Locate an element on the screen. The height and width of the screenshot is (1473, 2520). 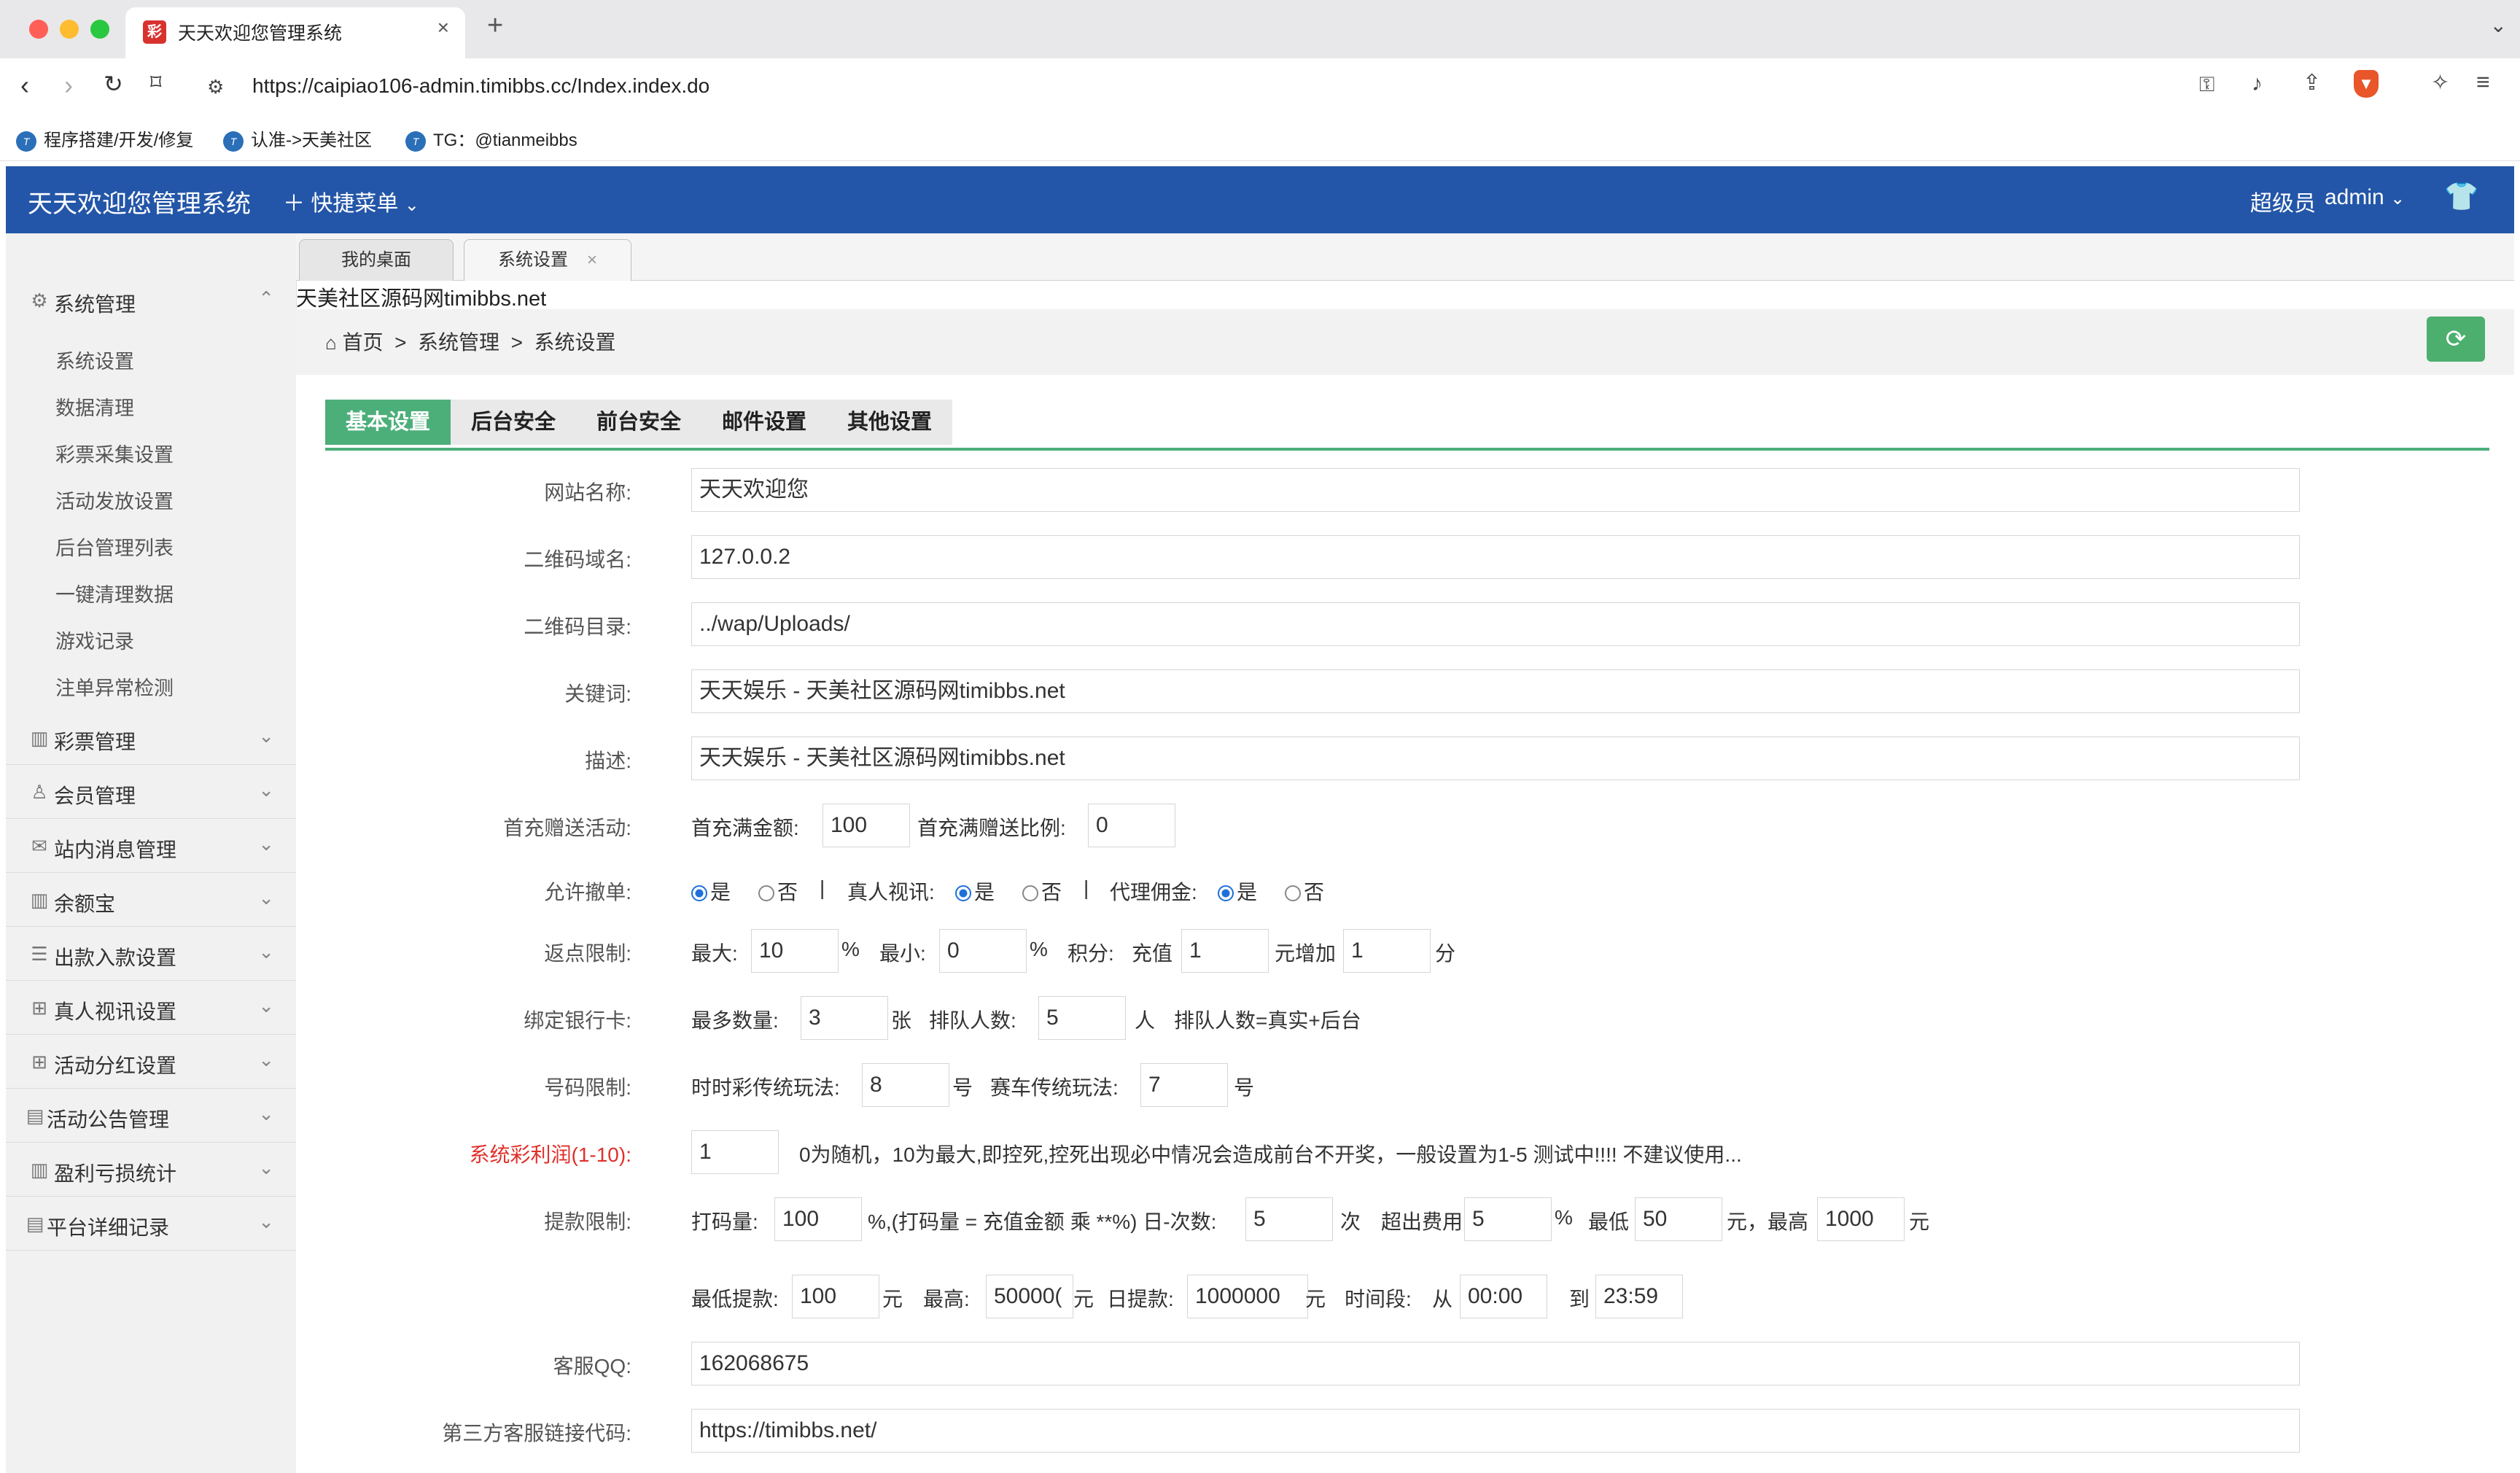
sidebar-group-platform-records: ▤ 平台详细记录 ⌄ is located at coordinates (151, 1224).